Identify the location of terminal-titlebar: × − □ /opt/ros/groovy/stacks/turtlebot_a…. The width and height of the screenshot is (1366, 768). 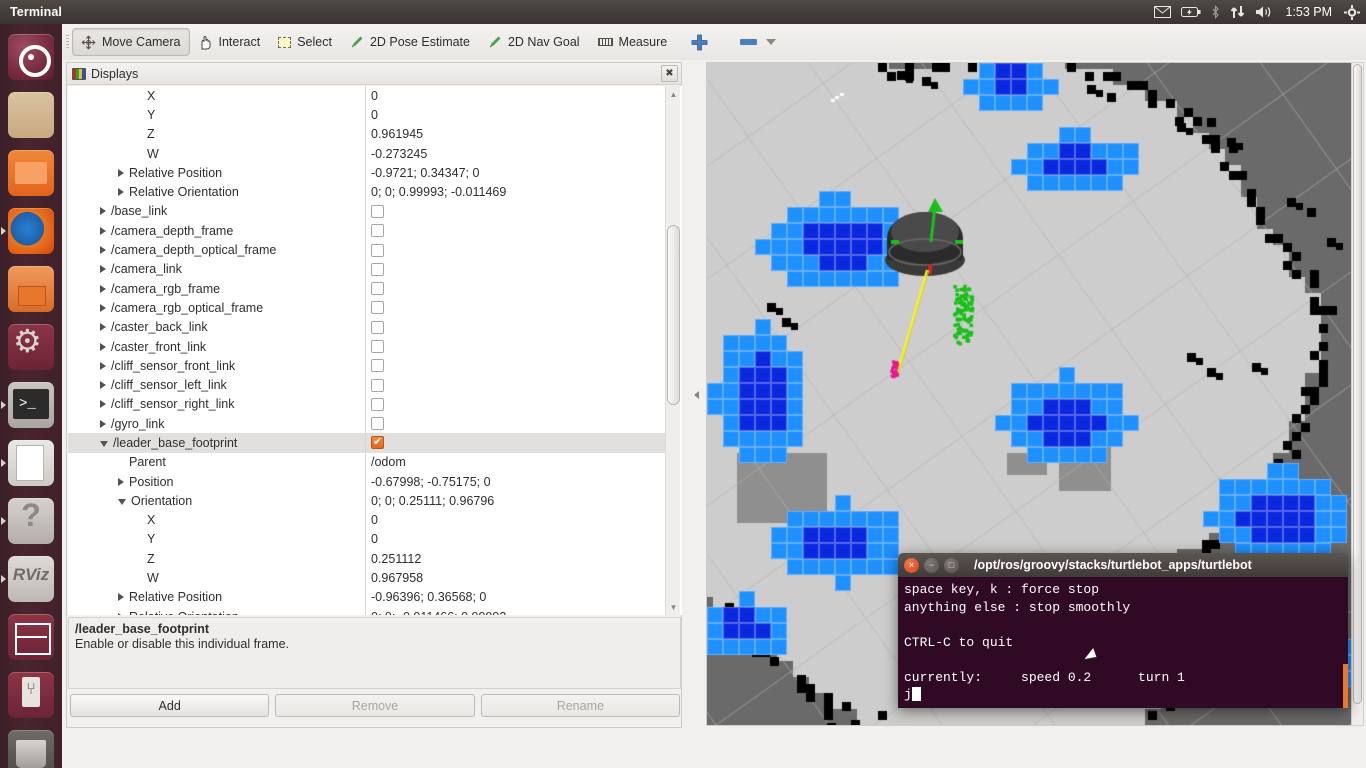
(1123, 565).